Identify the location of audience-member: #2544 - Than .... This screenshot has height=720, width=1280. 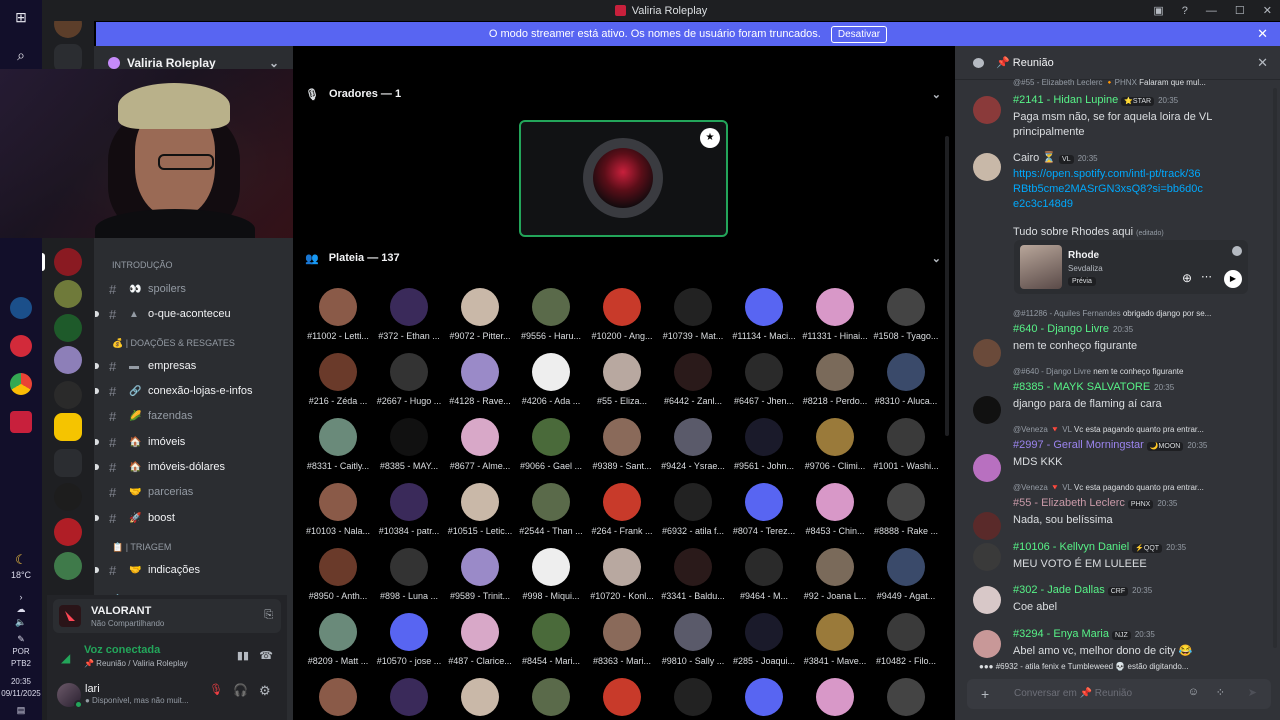
(551, 514).